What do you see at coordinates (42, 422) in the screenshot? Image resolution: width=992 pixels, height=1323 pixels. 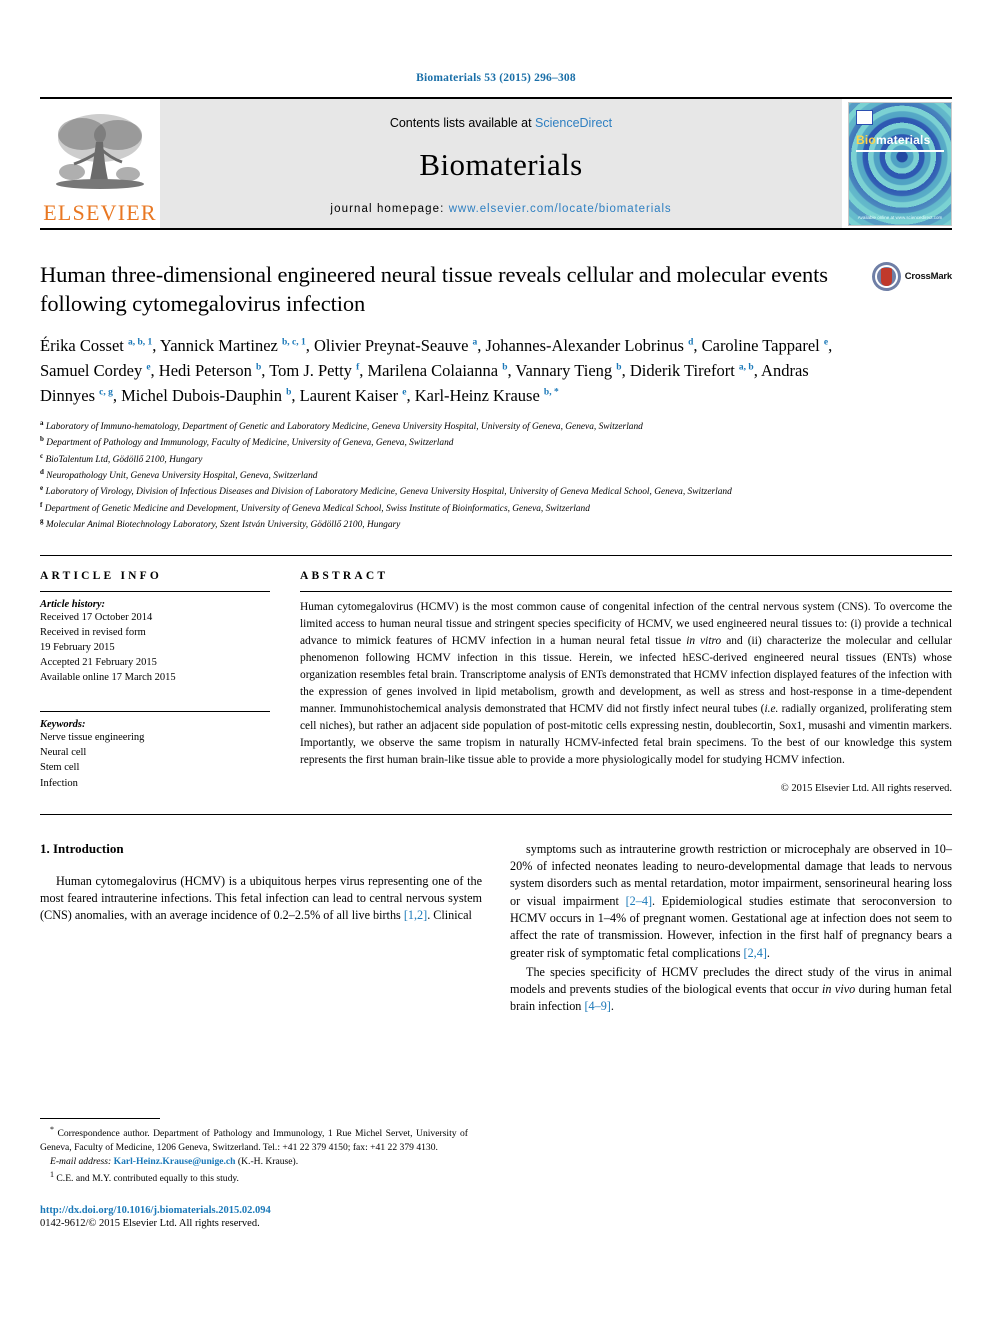 I see `affiliation-marker-a: a` at bounding box center [42, 422].